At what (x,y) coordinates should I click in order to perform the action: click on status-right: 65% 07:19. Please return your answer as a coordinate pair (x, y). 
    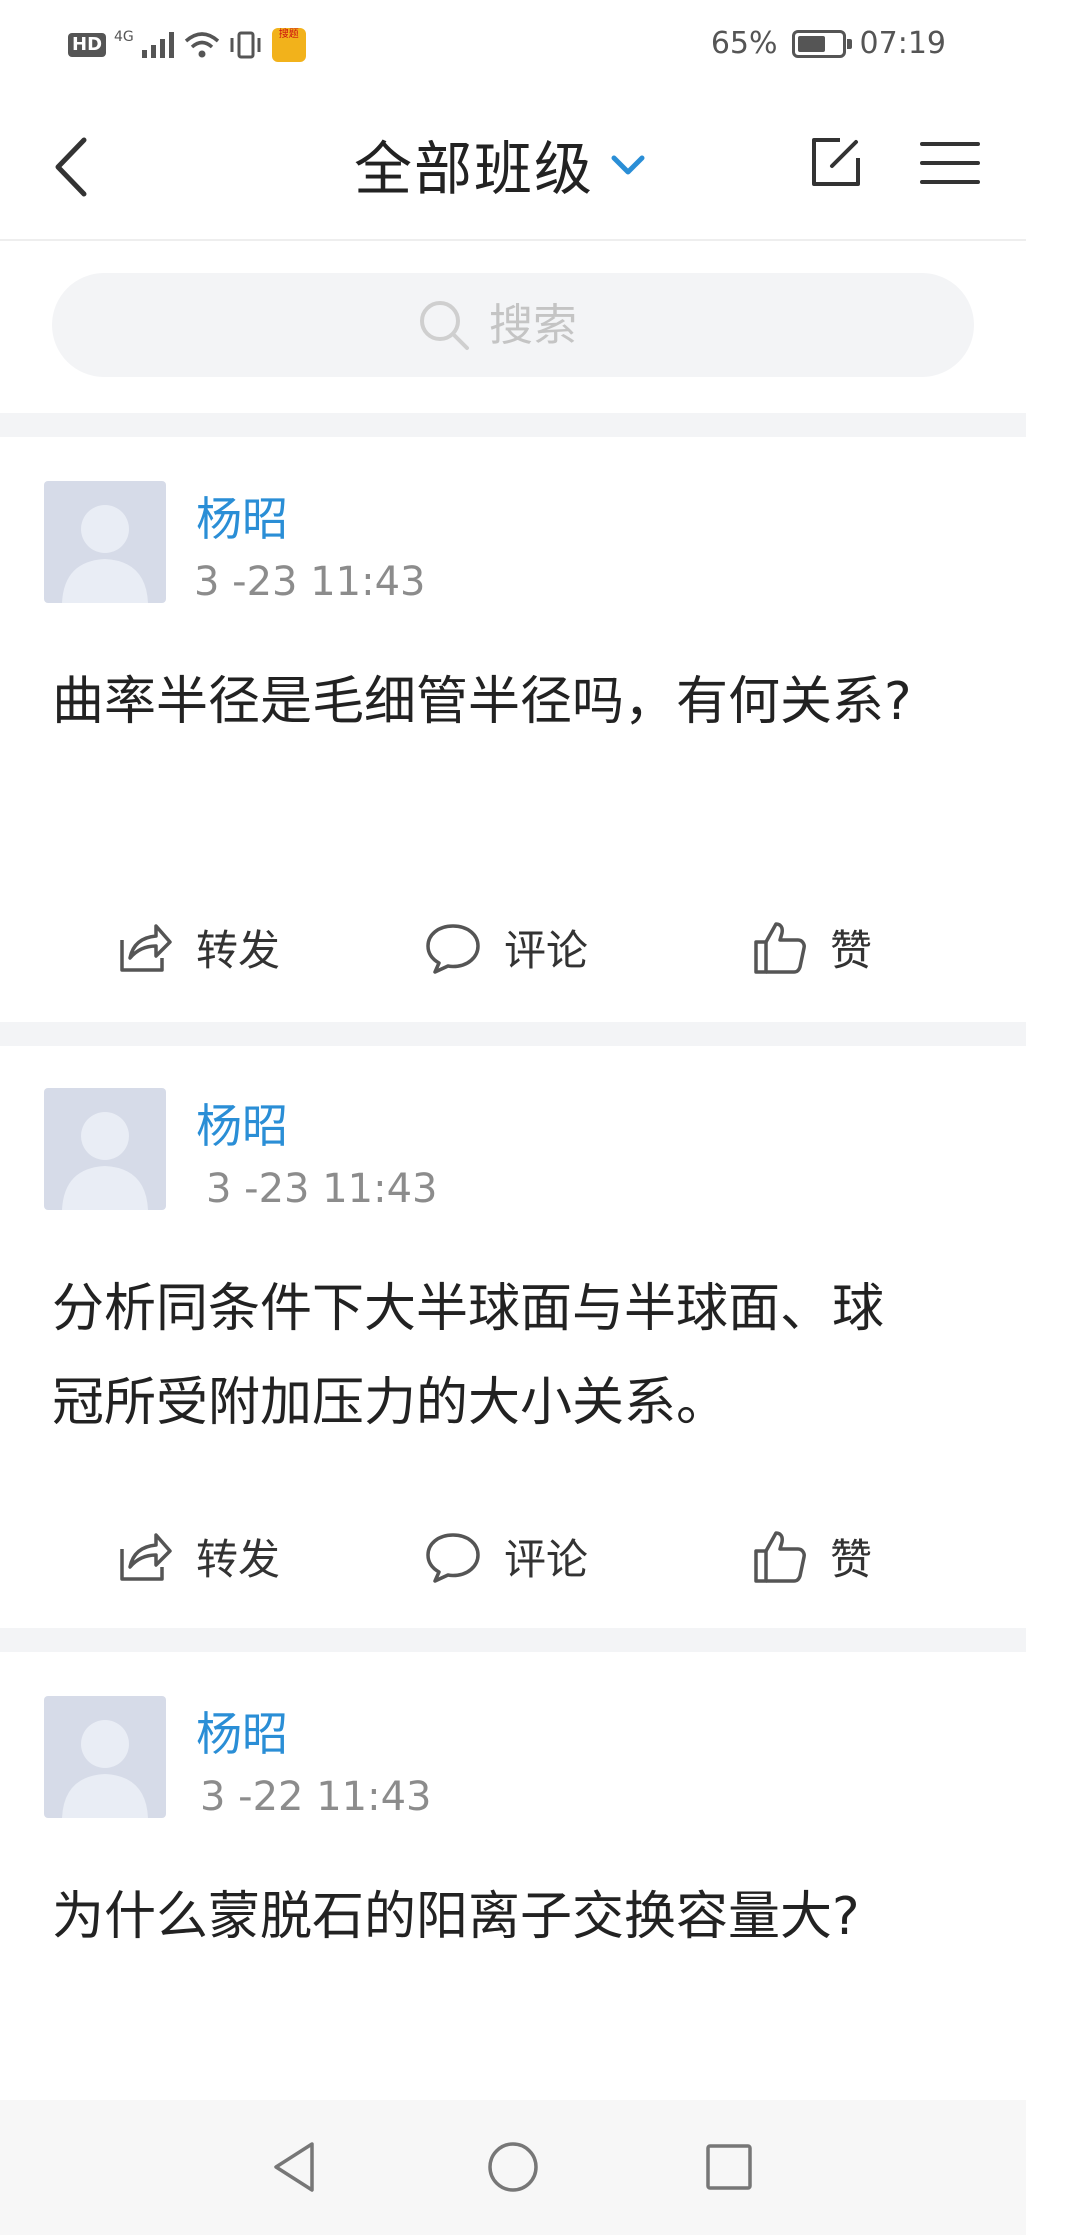
    Looking at the image, I should click on (828, 43).